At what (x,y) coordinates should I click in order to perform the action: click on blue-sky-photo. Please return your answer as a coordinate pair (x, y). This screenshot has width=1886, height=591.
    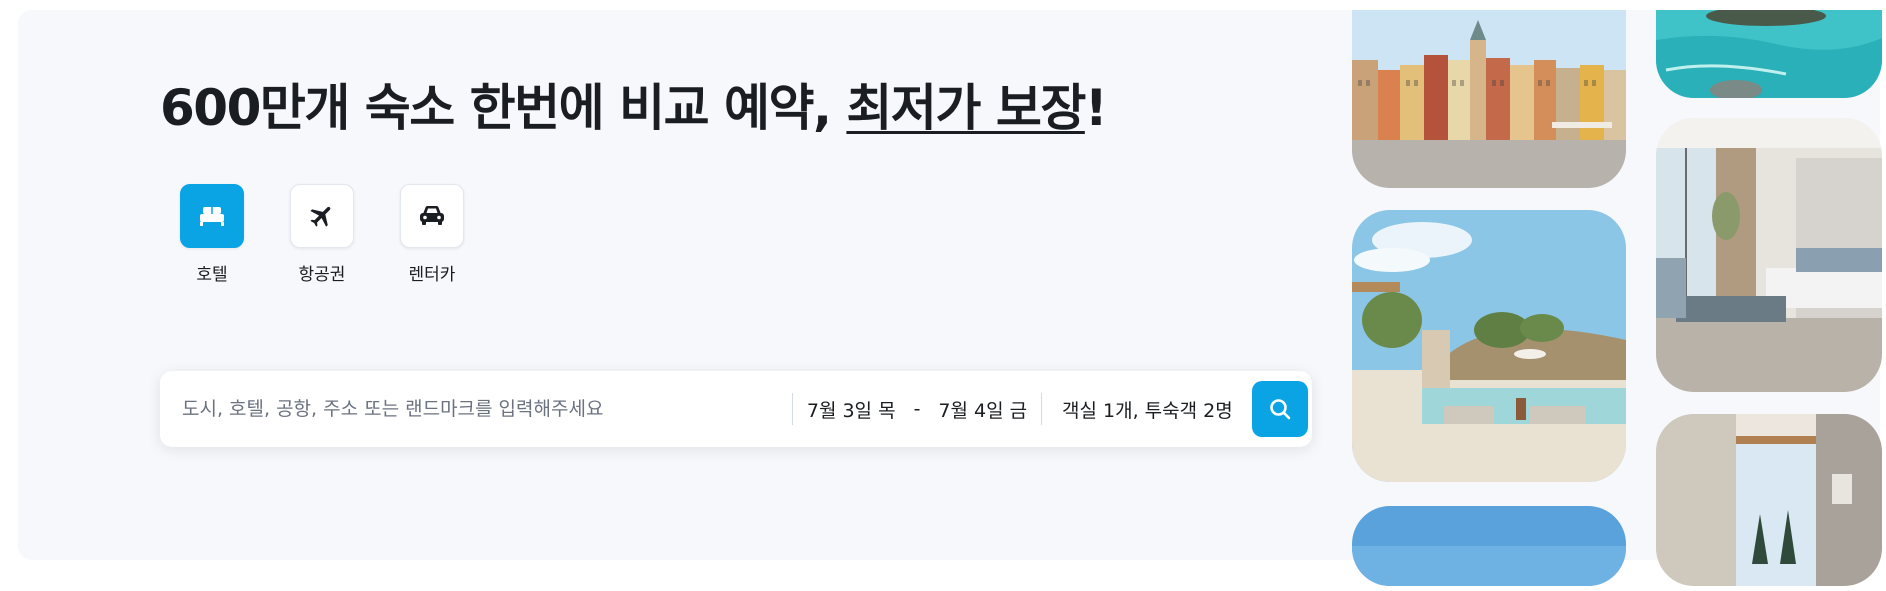
    Looking at the image, I should click on (1489, 546).